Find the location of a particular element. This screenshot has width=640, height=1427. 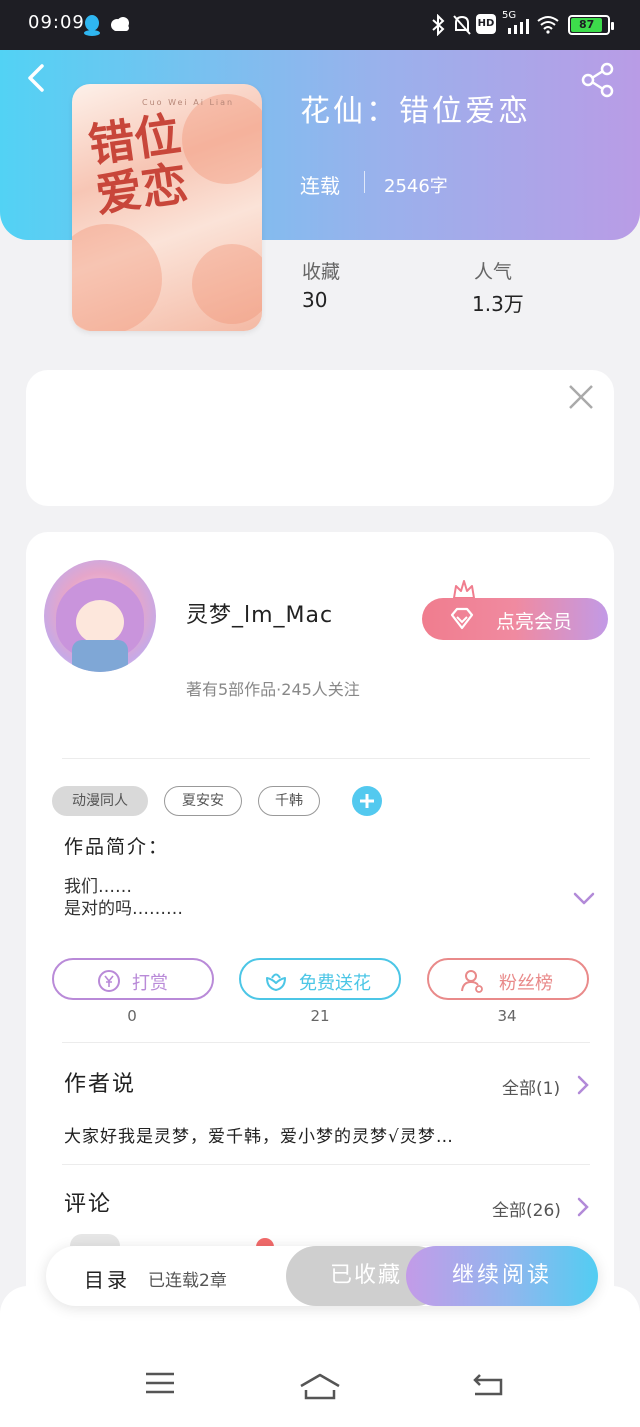

cover-title: 错位爱恋 is located at coordinates (138, 164).